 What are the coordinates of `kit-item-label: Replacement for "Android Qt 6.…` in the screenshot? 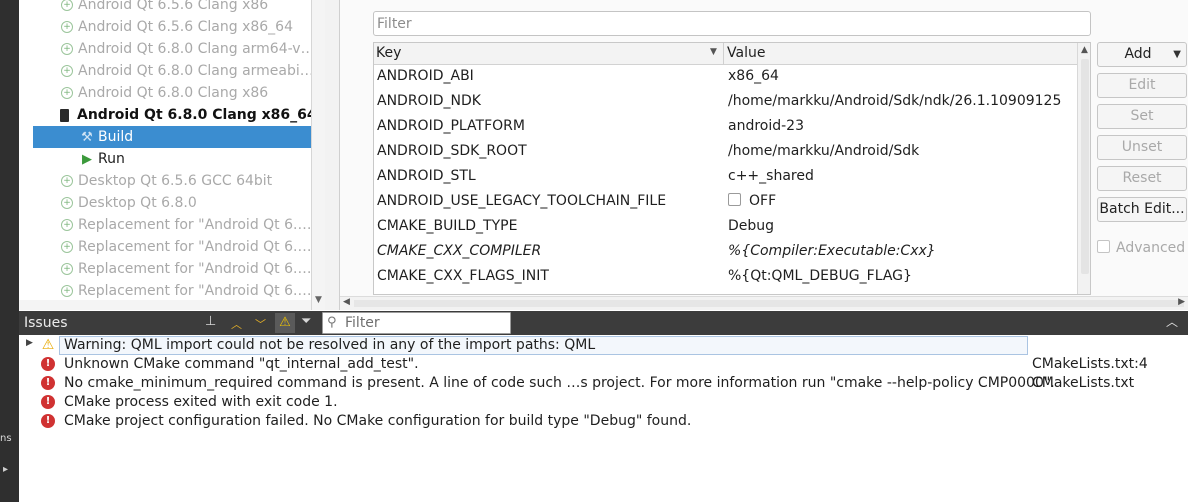 It's located at (194, 269).